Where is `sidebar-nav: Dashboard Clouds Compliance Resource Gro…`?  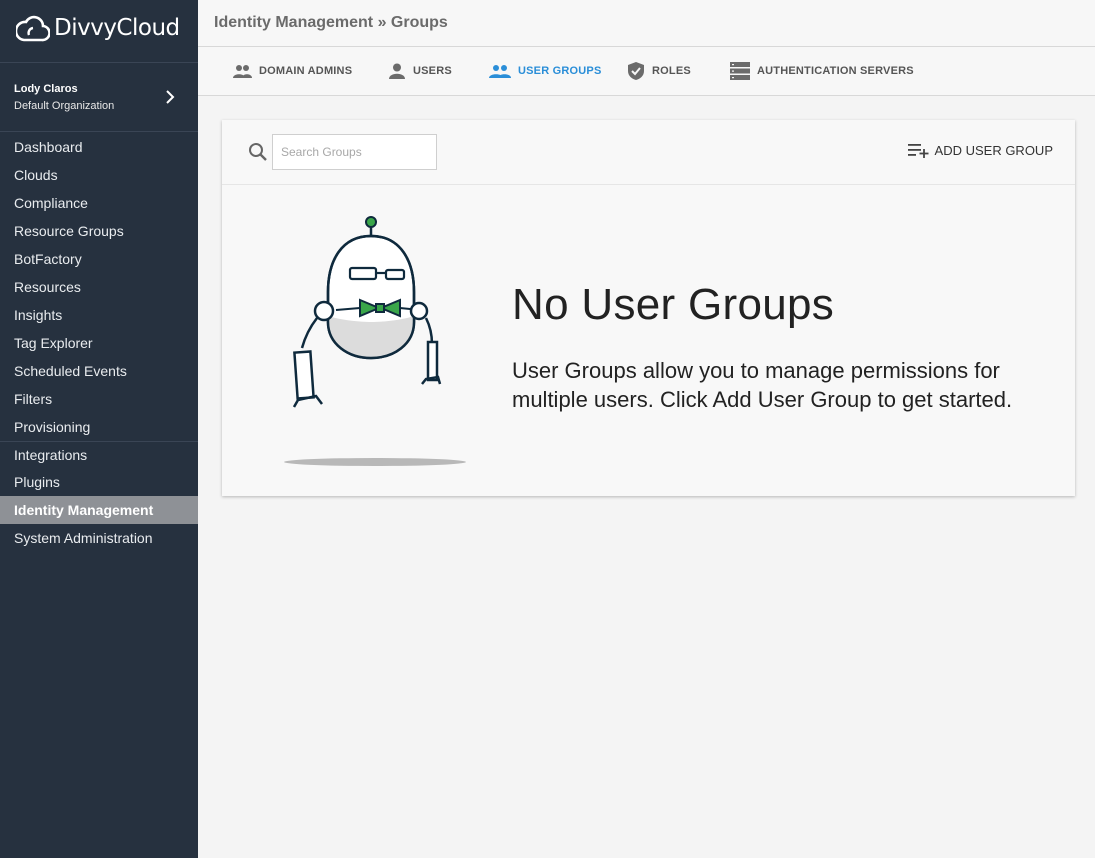
sidebar-nav: Dashboard Clouds Compliance Resource Gro… is located at coordinates (99, 342).